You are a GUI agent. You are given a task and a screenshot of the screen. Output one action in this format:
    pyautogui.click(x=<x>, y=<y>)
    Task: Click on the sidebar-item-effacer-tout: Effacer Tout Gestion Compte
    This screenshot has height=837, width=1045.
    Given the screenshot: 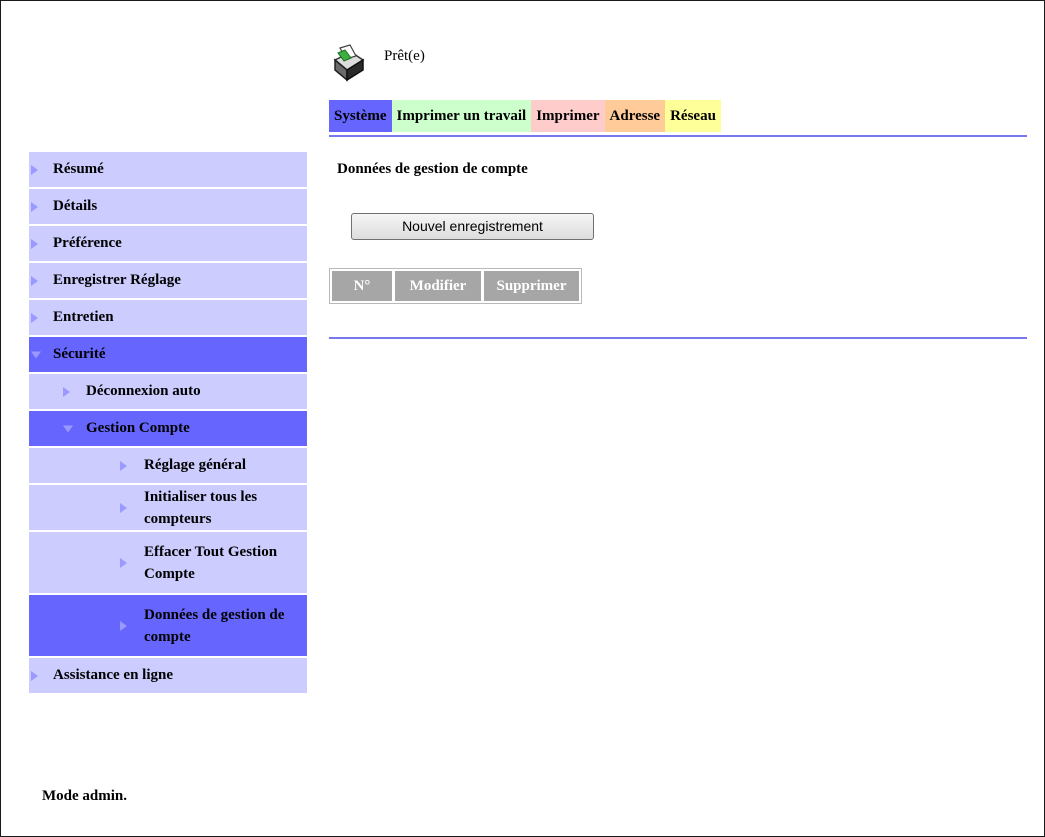 What is the action you would take?
    pyautogui.click(x=168, y=563)
    